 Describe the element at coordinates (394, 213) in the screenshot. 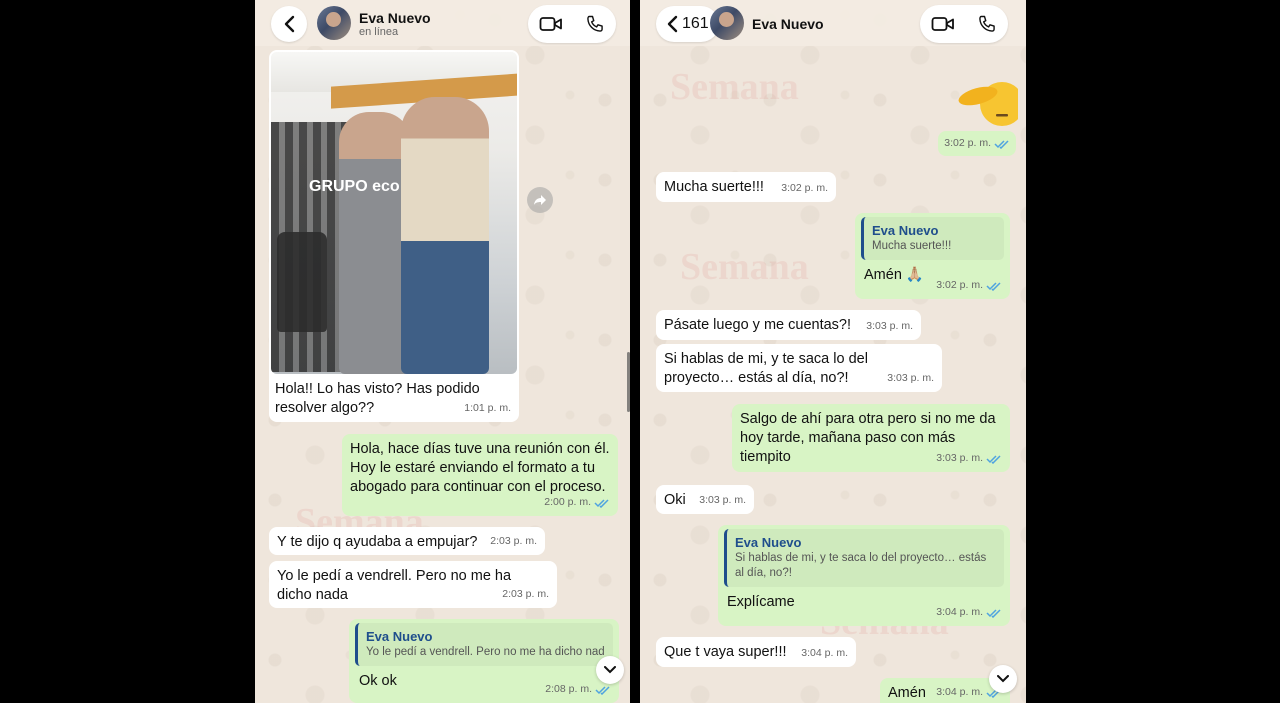

I see `shared-photo: GRUPO eco` at that location.